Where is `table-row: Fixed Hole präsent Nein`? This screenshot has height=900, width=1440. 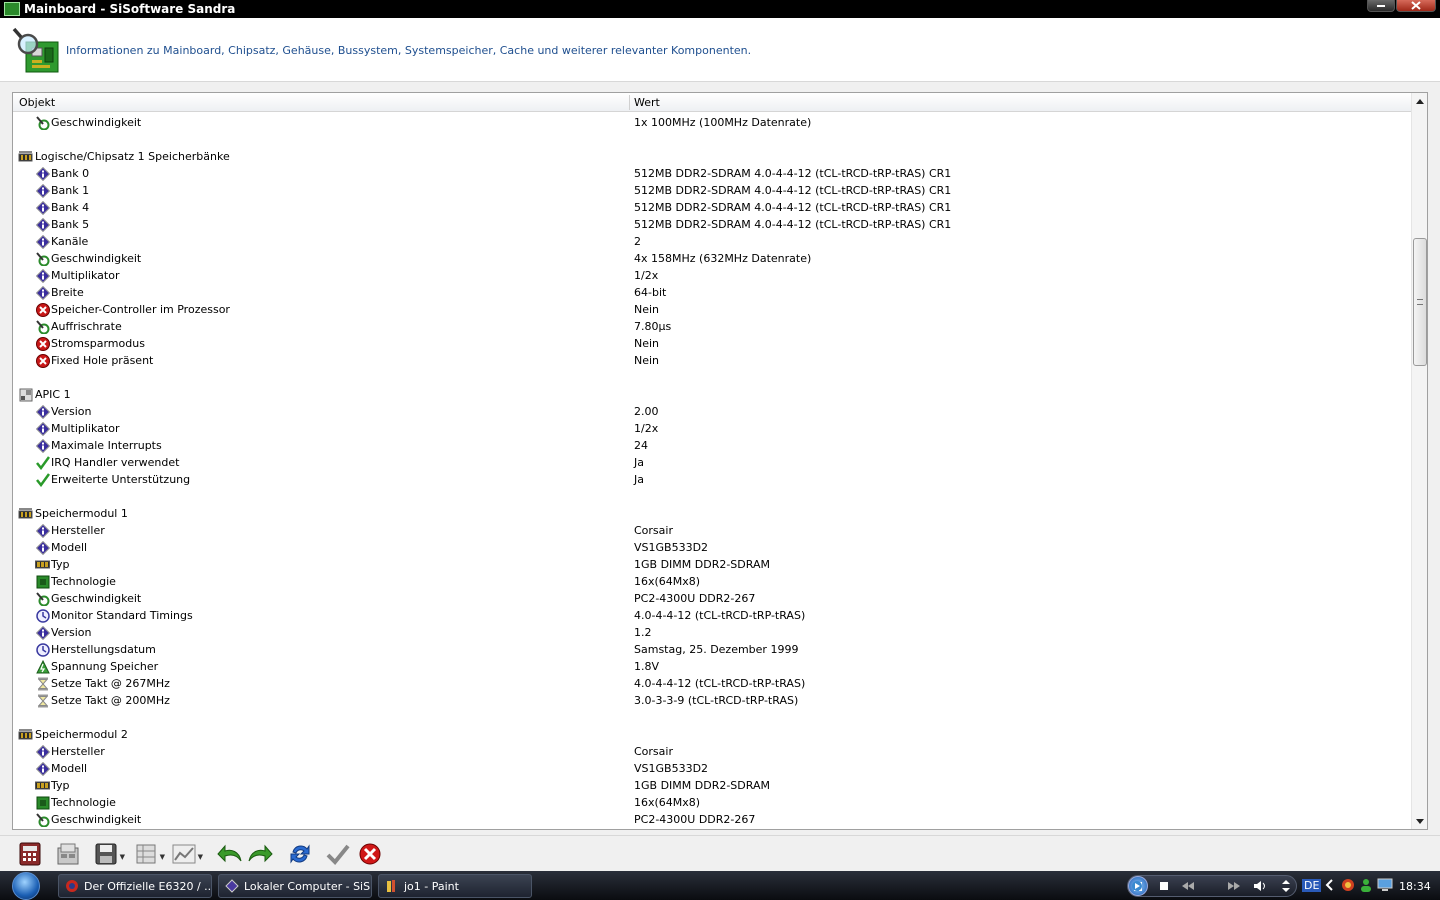
table-row: Fixed Hole präsent Nein is located at coordinates (712, 360).